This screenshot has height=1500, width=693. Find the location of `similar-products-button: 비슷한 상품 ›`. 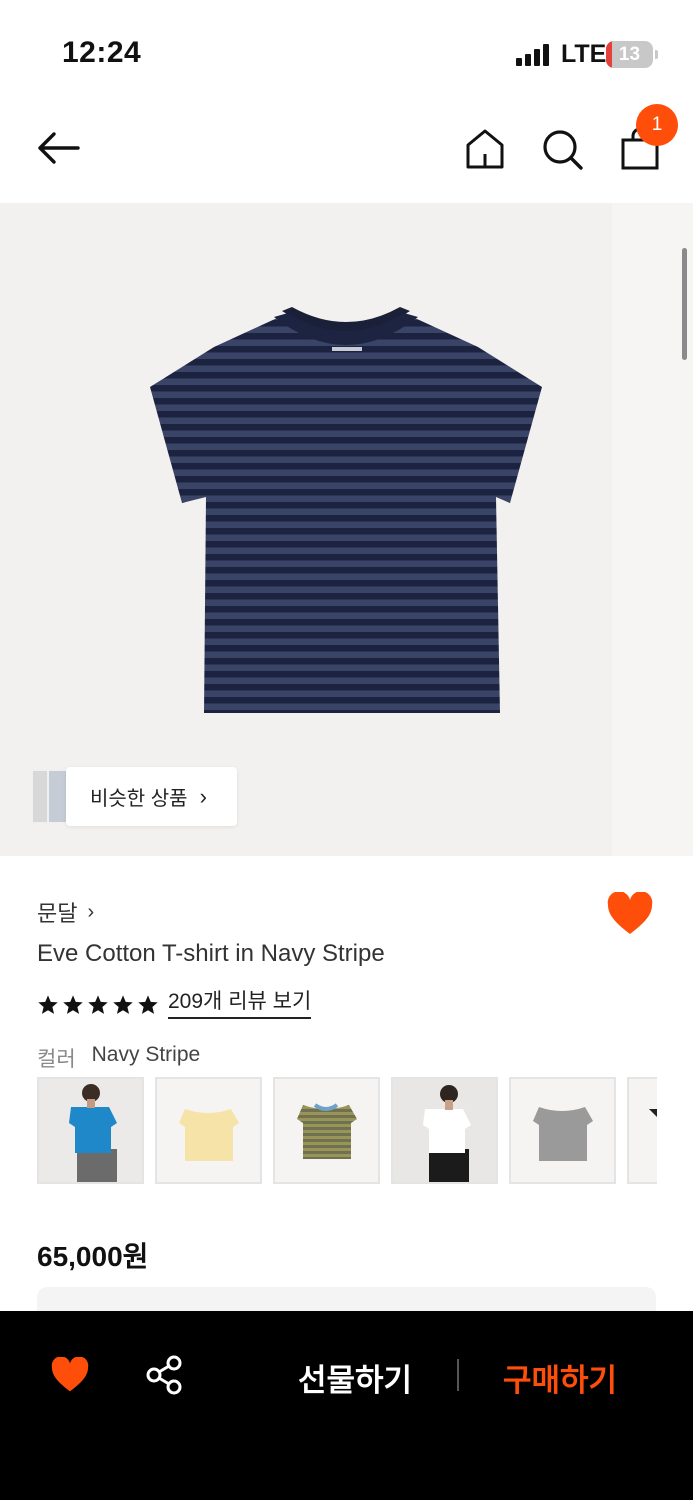

similar-products-button: 비슷한 상품 › is located at coordinates (151, 796).